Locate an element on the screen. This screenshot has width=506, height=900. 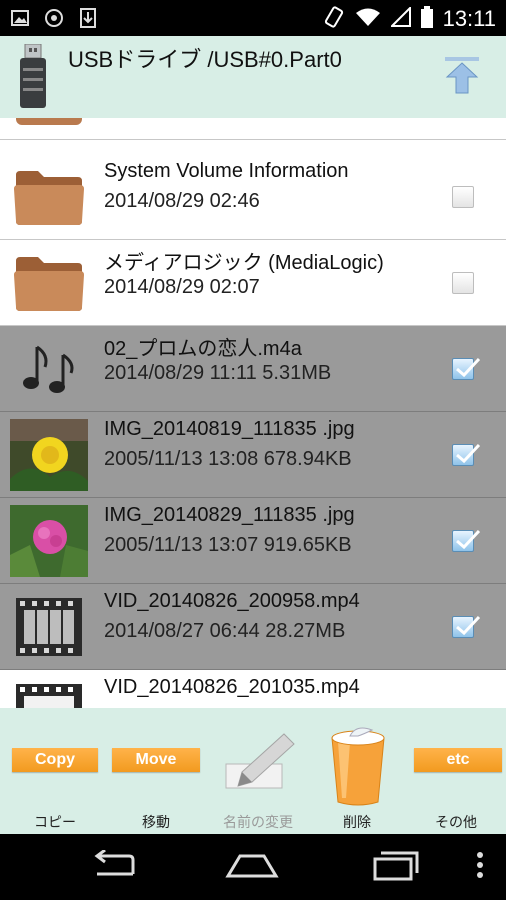
battery-icon is located at coordinates (426, 19).